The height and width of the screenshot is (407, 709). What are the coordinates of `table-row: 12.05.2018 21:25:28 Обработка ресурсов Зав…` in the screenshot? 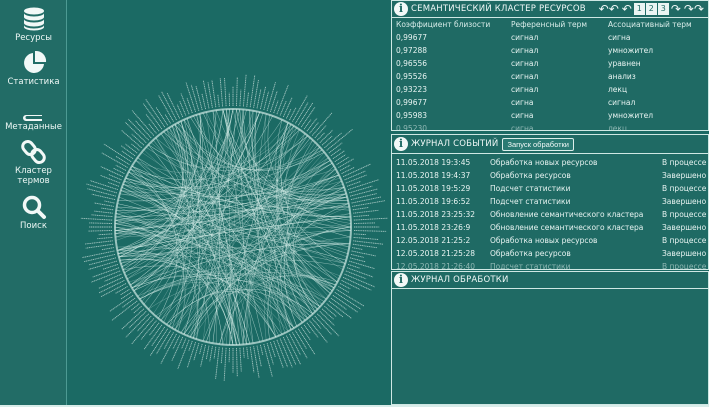 It's located at (550, 253).